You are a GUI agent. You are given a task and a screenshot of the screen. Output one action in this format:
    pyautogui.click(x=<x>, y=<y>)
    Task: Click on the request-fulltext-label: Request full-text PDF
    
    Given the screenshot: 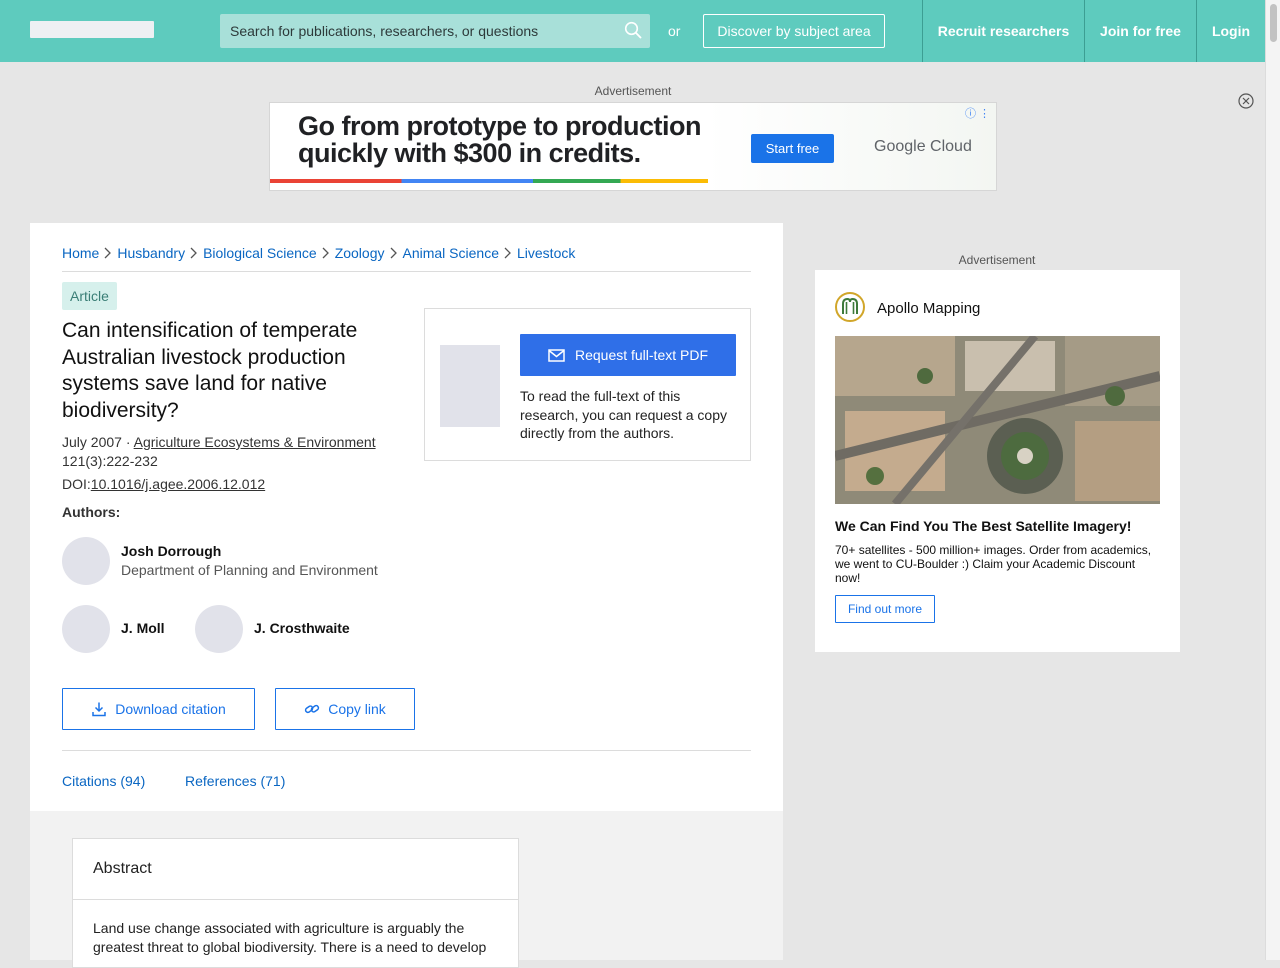 What is the action you would take?
    pyautogui.click(x=641, y=355)
    